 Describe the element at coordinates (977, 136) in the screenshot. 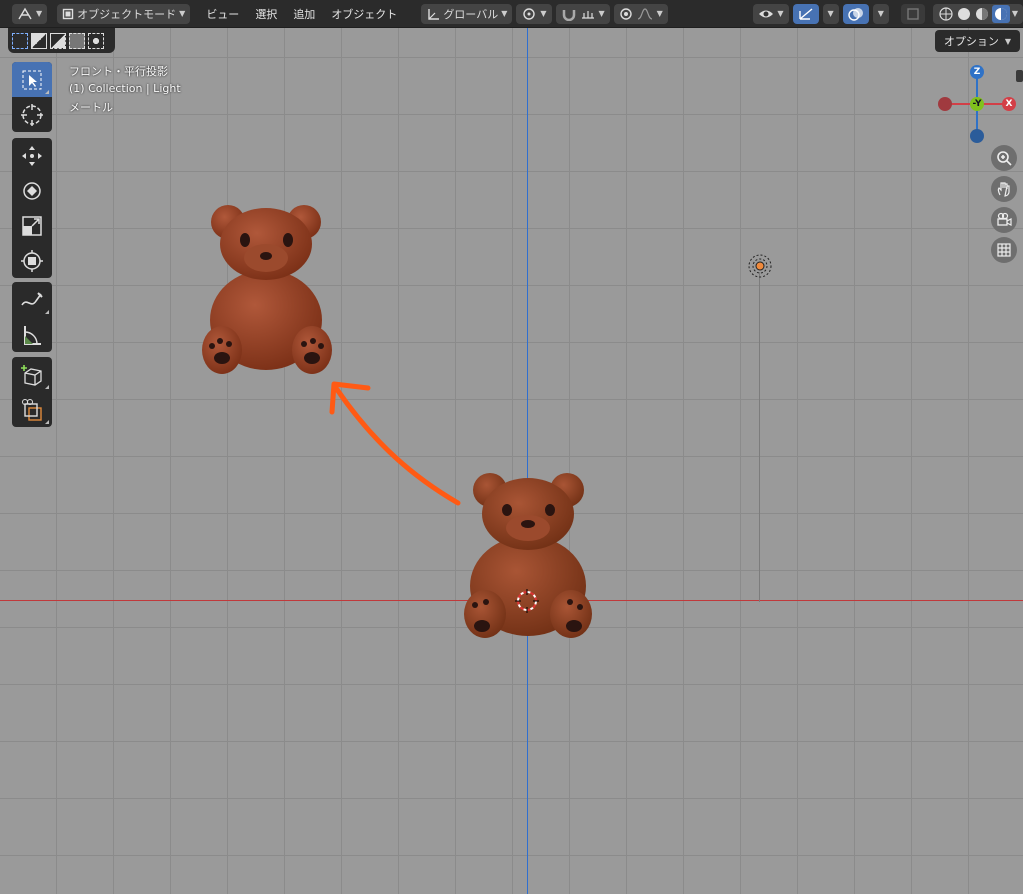

I see `gizmo-neg-z-axis` at that location.